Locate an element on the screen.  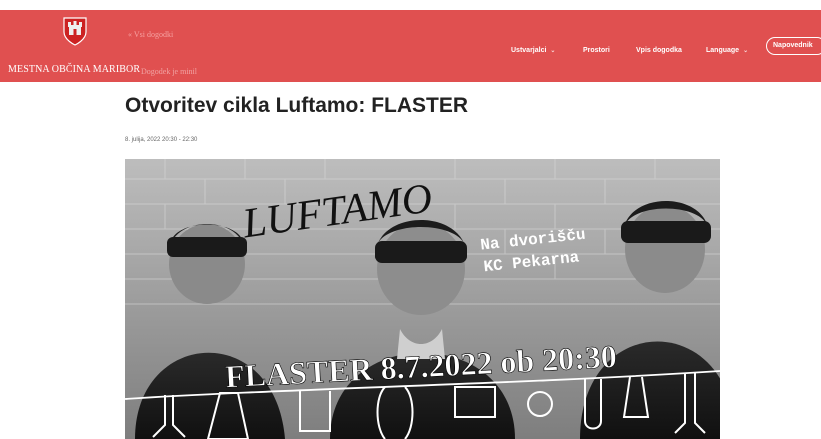
nav-label: Language is located at coordinates (723, 50).